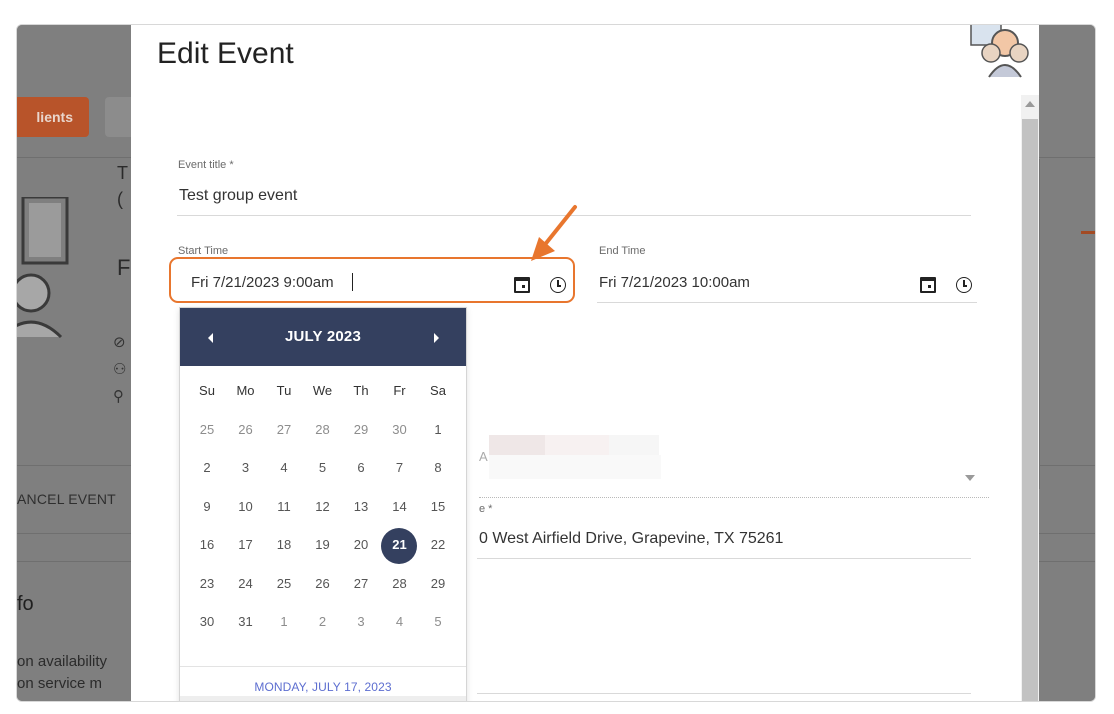 This screenshot has width=1114, height=714. Describe the element at coordinates (554, 233) in the screenshot. I see `pointer-arrow-icon` at that location.